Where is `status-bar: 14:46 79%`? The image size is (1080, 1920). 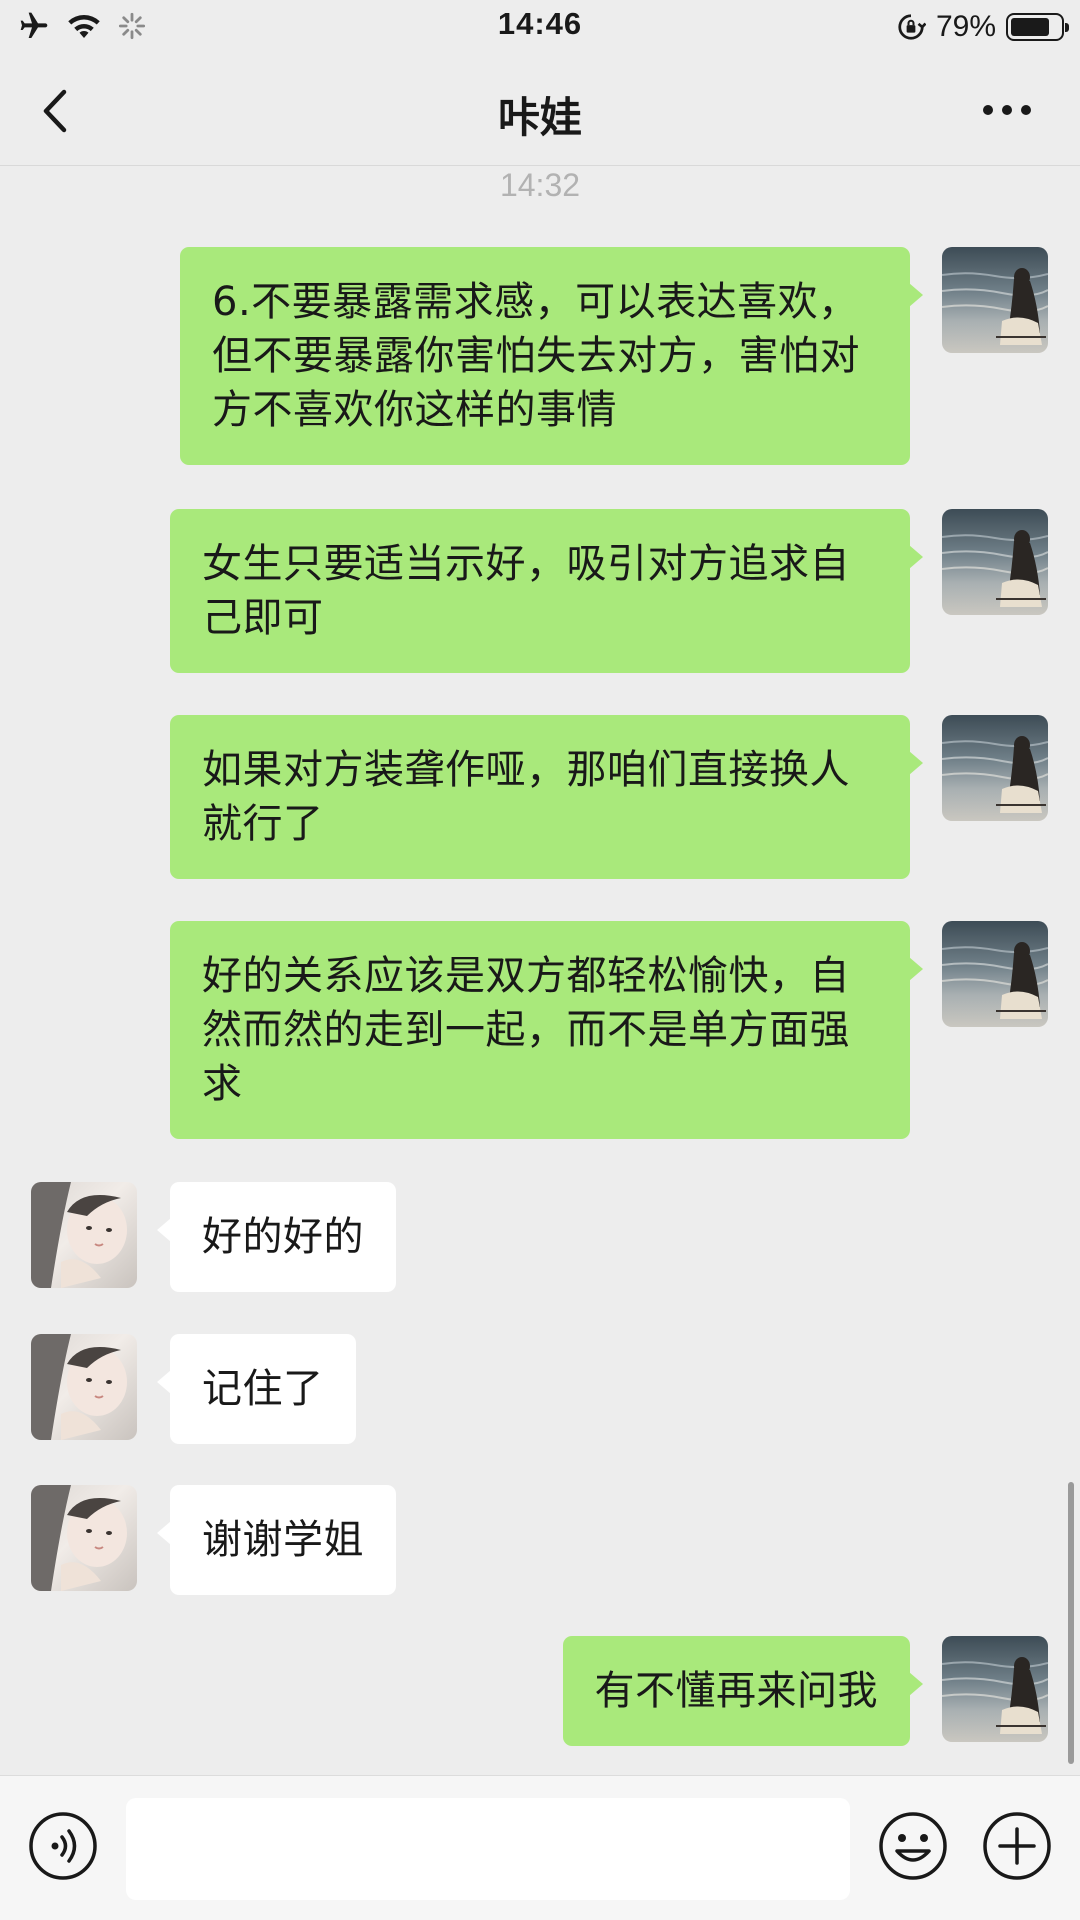
status-bar: 14:46 79% is located at coordinates (540, 28).